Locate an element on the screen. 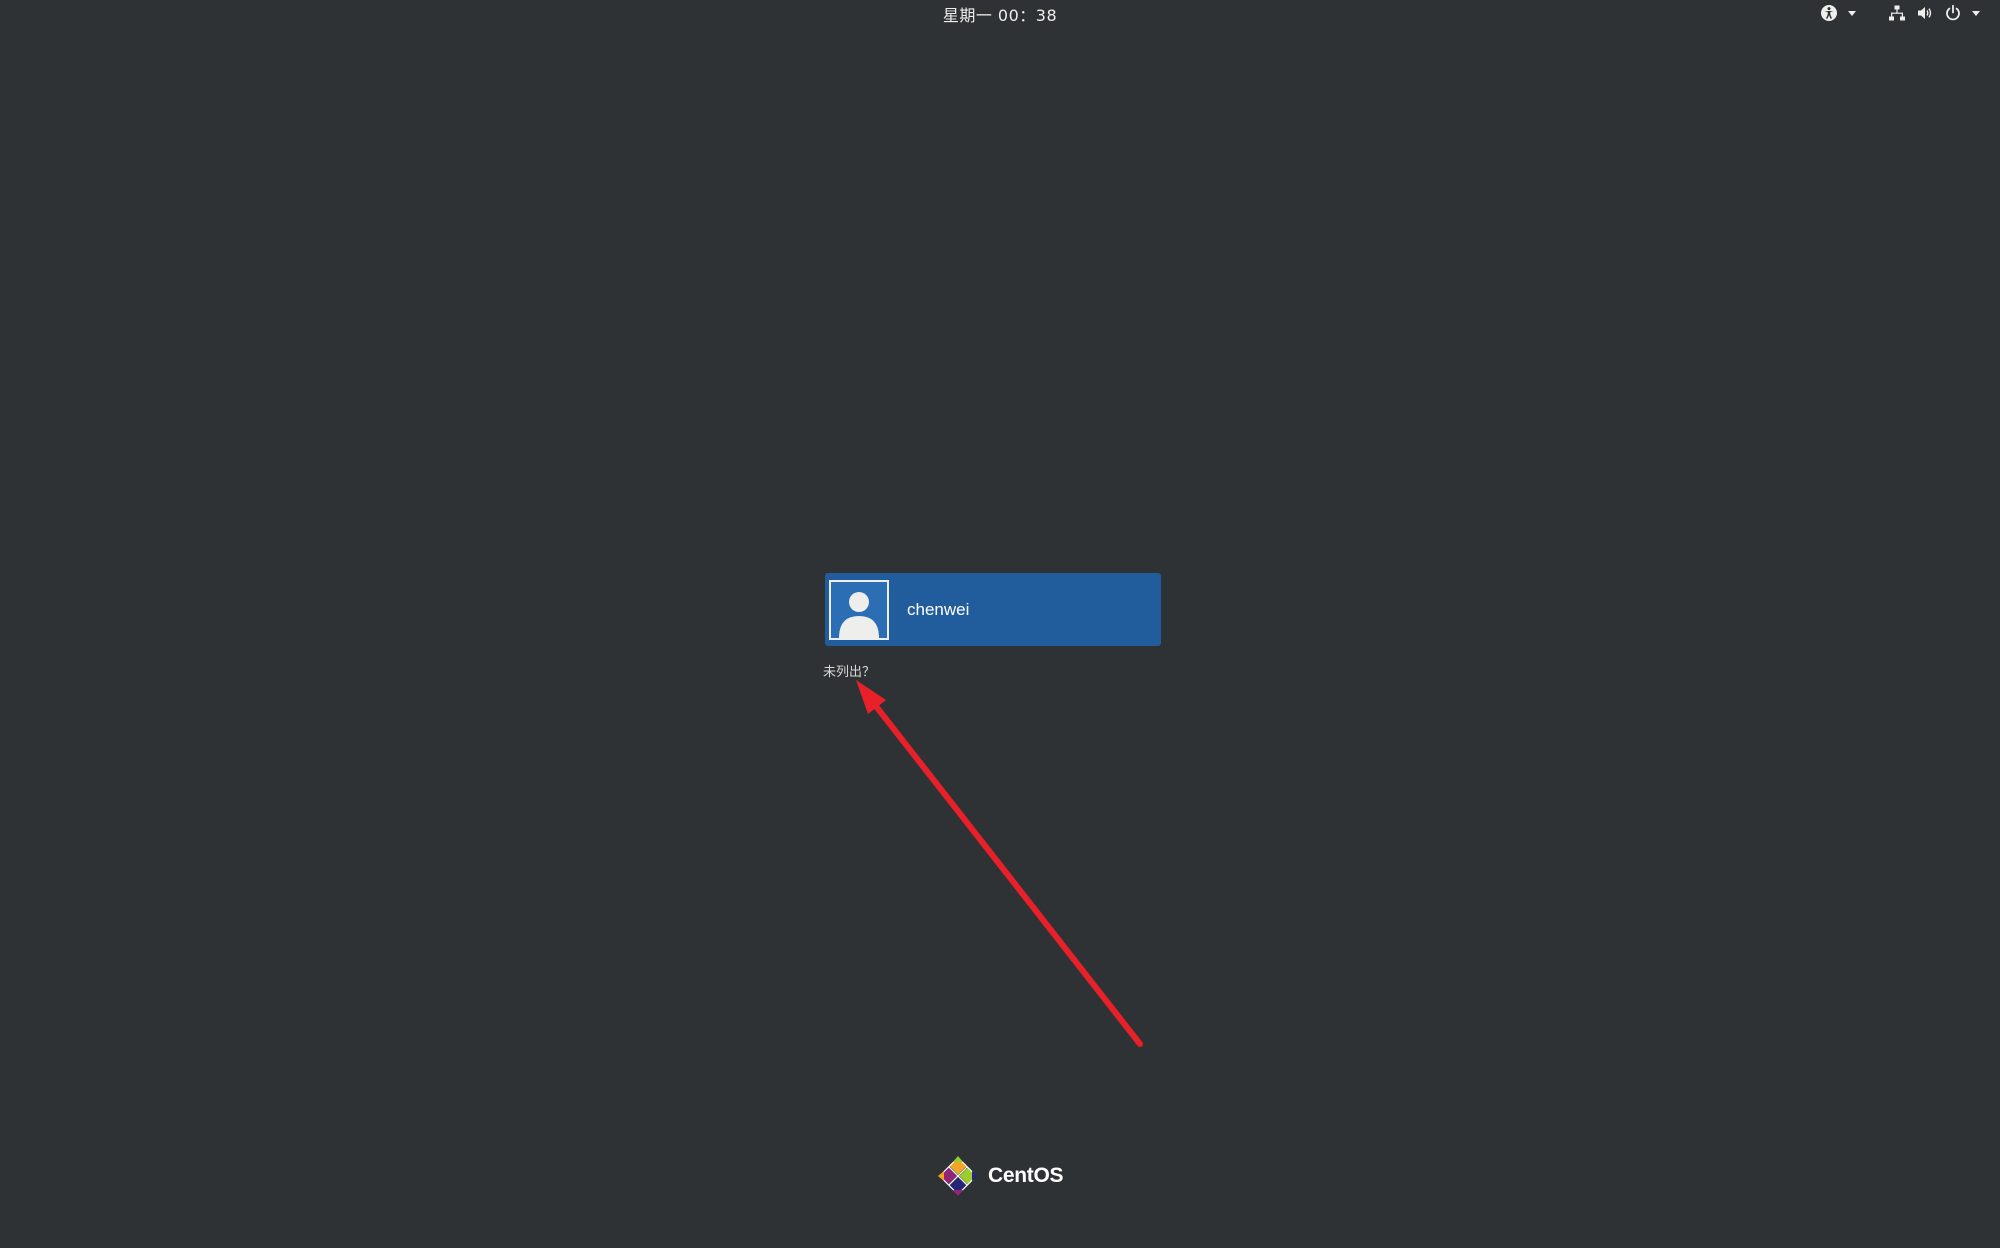 The height and width of the screenshot is (1248, 2000). user-list: chenwei is located at coordinates (993, 609).